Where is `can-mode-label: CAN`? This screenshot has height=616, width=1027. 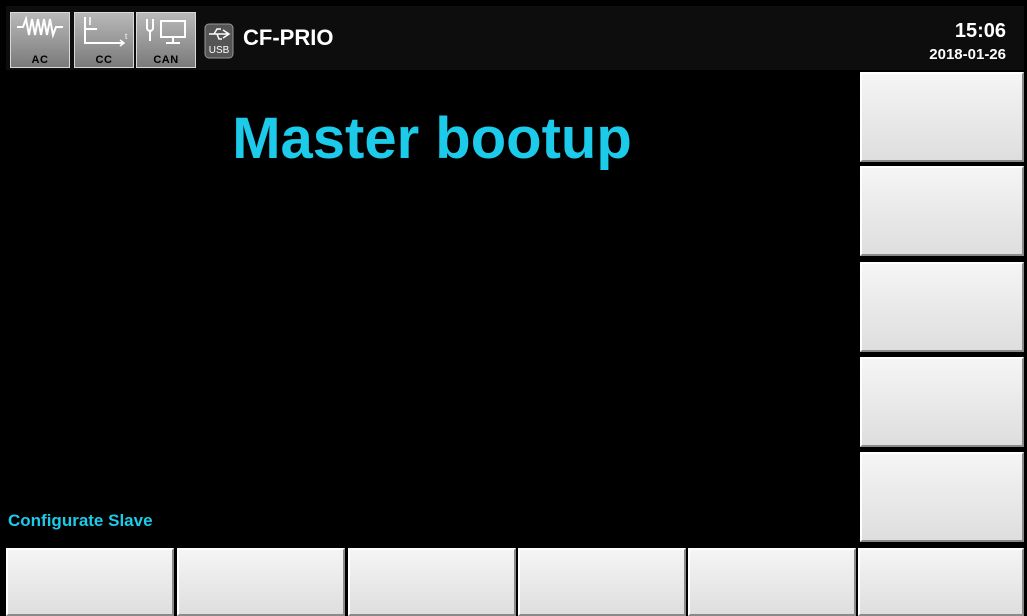
can-mode-label: CAN is located at coordinates (166, 60).